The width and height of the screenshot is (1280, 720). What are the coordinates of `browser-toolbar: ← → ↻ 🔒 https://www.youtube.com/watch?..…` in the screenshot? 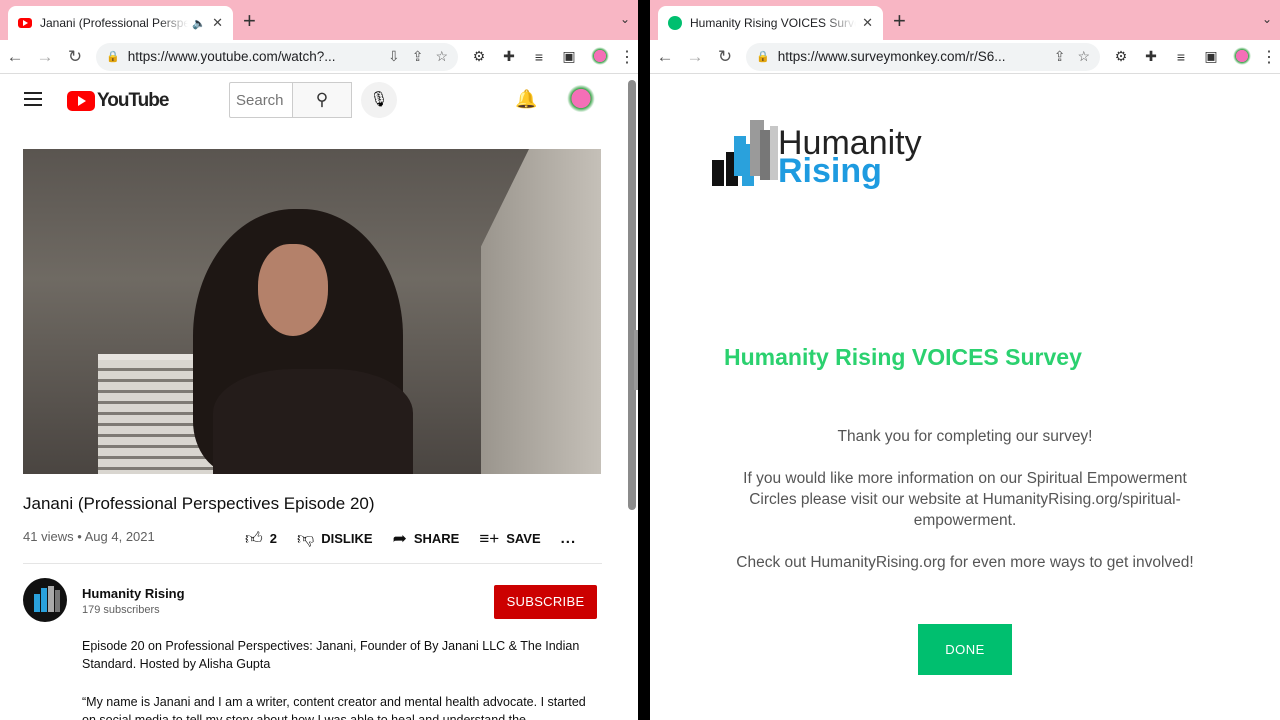 It's located at (319, 57).